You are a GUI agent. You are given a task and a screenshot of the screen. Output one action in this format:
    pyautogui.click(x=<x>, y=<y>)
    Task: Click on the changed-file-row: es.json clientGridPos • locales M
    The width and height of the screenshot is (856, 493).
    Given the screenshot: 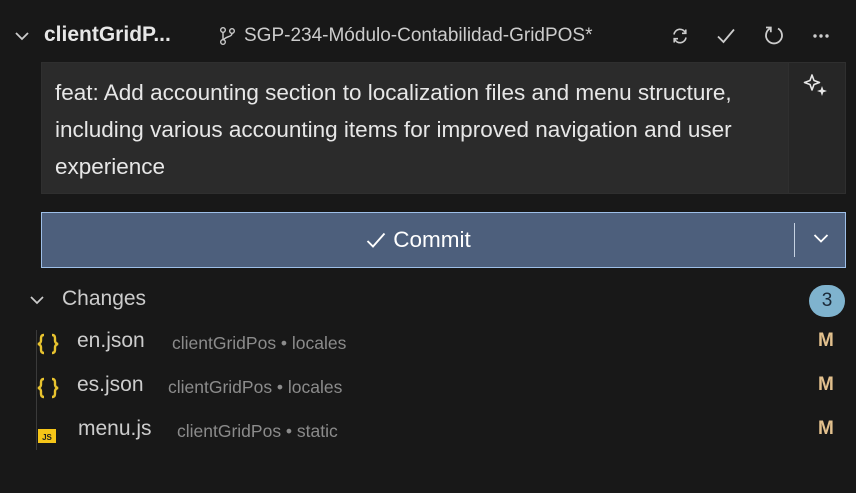 What is the action you would take?
    pyautogui.click(x=428, y=388)
    